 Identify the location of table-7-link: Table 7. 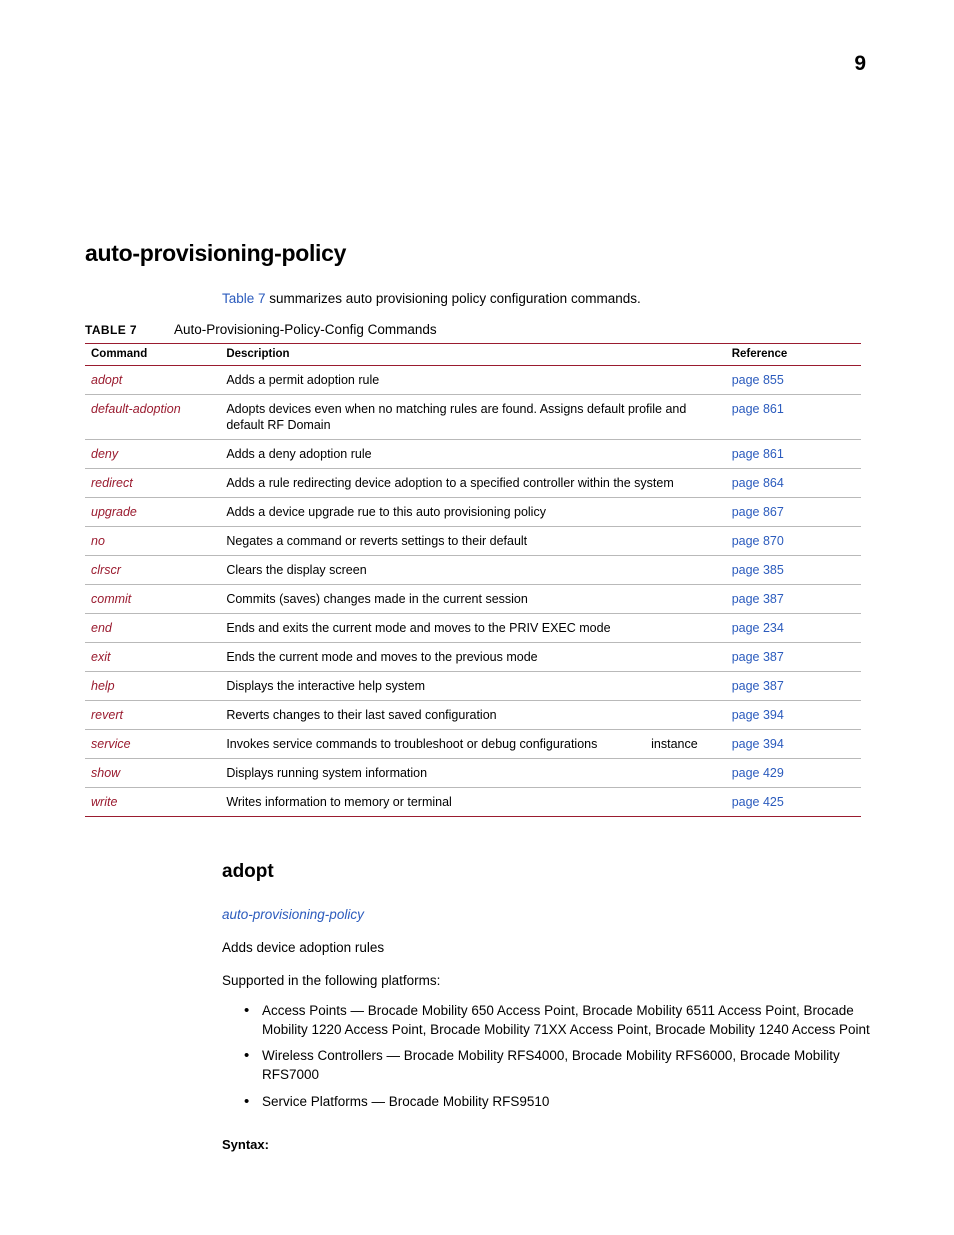
(244, 298).